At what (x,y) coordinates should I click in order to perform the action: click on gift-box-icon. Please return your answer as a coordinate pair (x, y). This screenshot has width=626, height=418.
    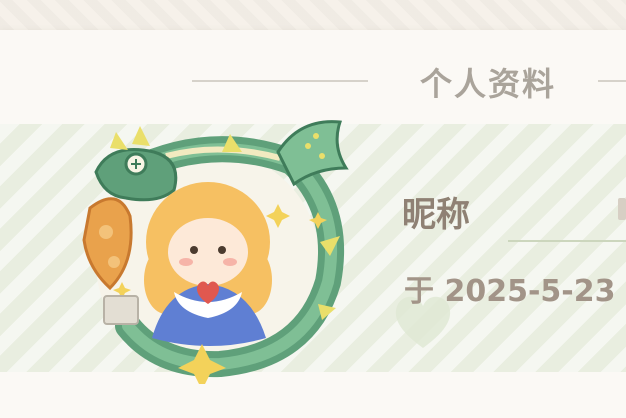
    Looking at the image, I should click on (121, 310).